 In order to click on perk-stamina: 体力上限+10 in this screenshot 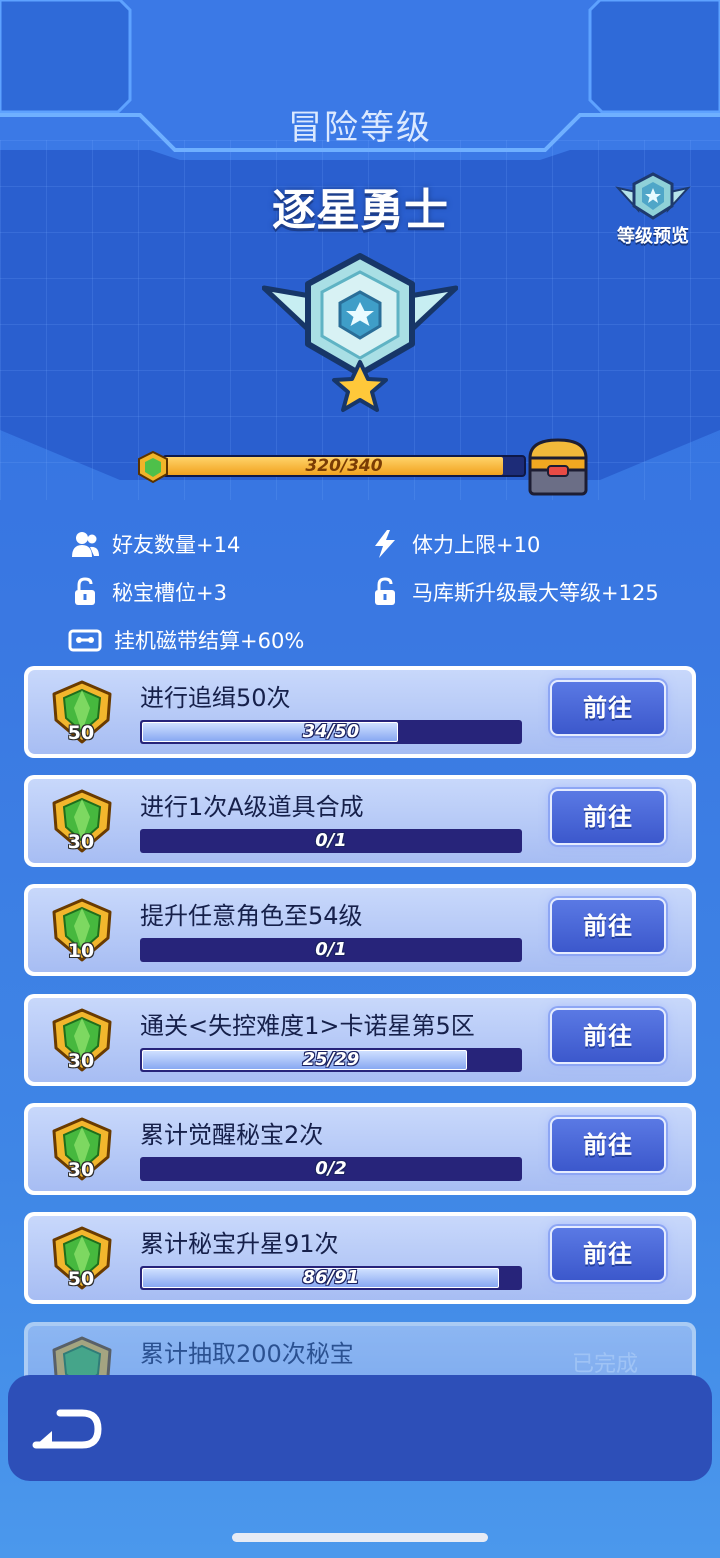, I will do `click(455, 544)`.